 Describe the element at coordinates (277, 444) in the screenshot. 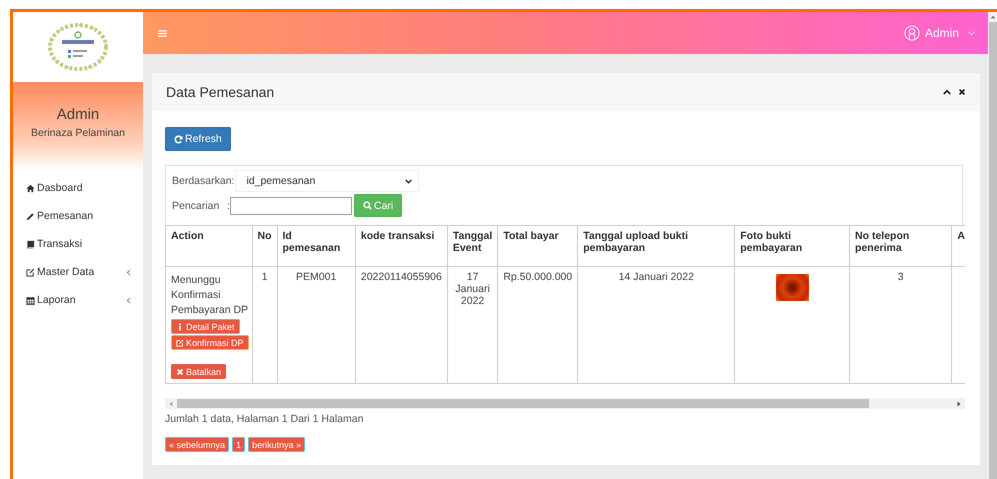

I see `pagination-button: berikutnya »` at that location.